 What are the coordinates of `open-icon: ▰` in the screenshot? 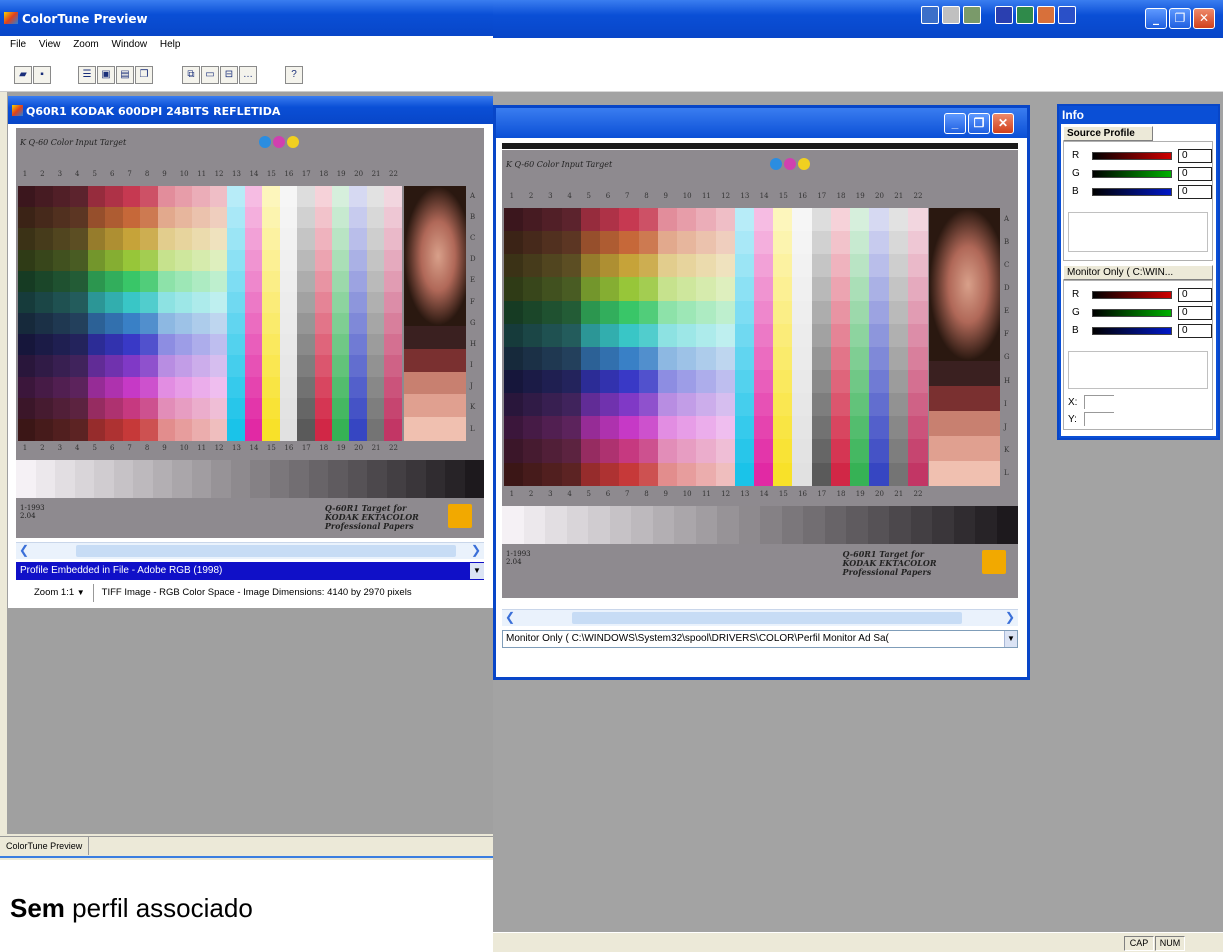 It's located at (23, 75).